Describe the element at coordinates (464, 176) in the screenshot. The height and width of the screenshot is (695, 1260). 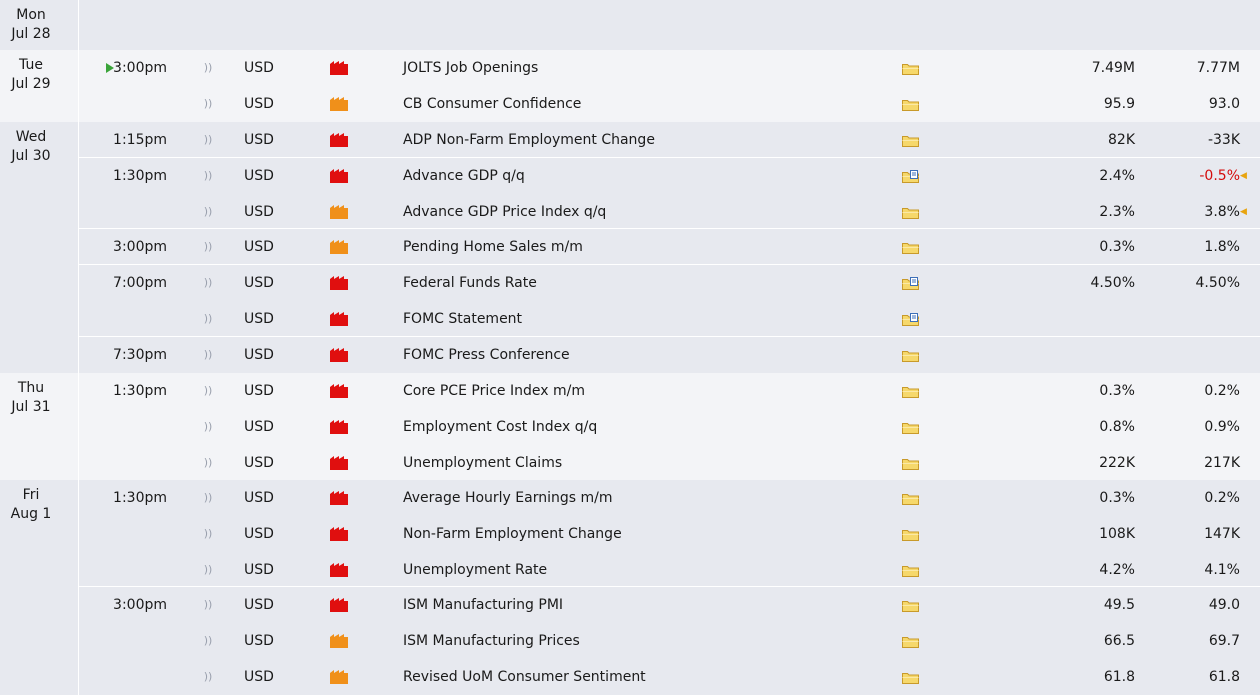
I see `event-title: Advance GDP q/q` at that location.